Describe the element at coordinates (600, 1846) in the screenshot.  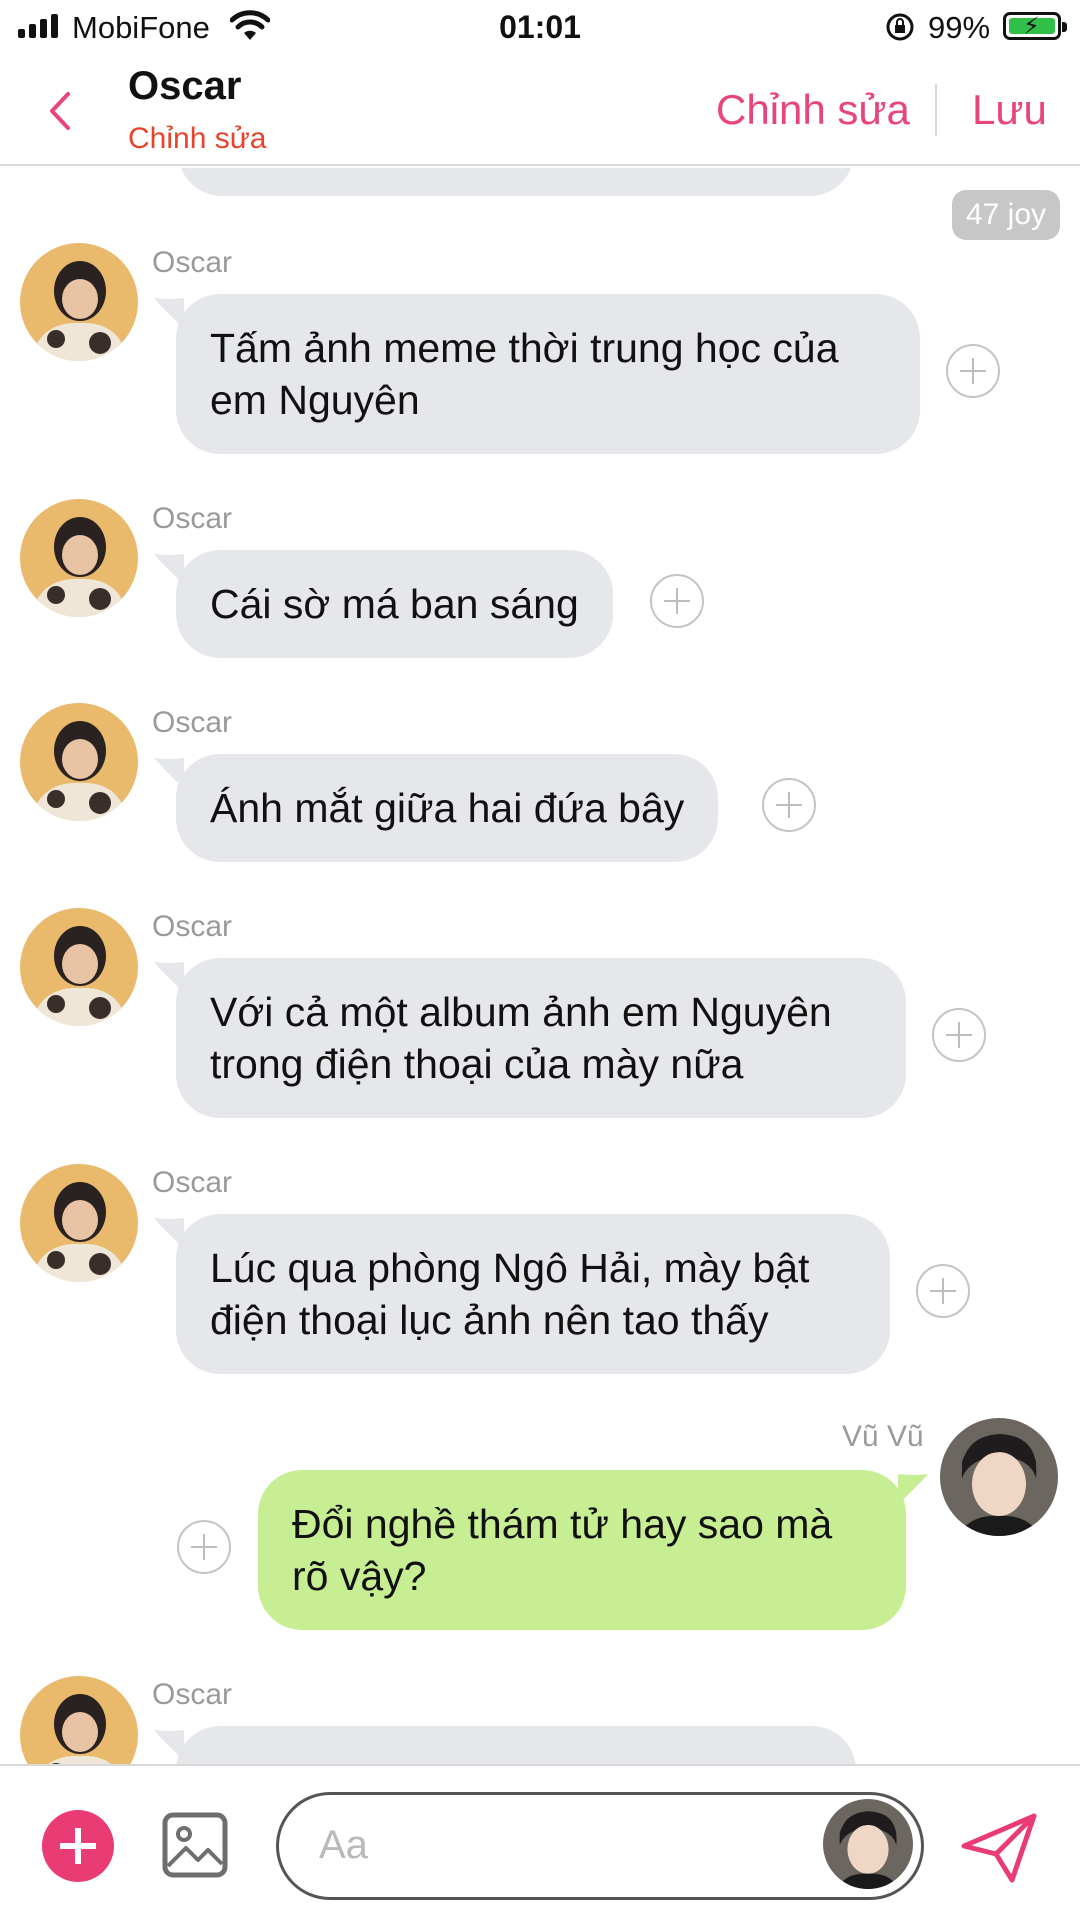
I see `message-input: Aa` at that location.